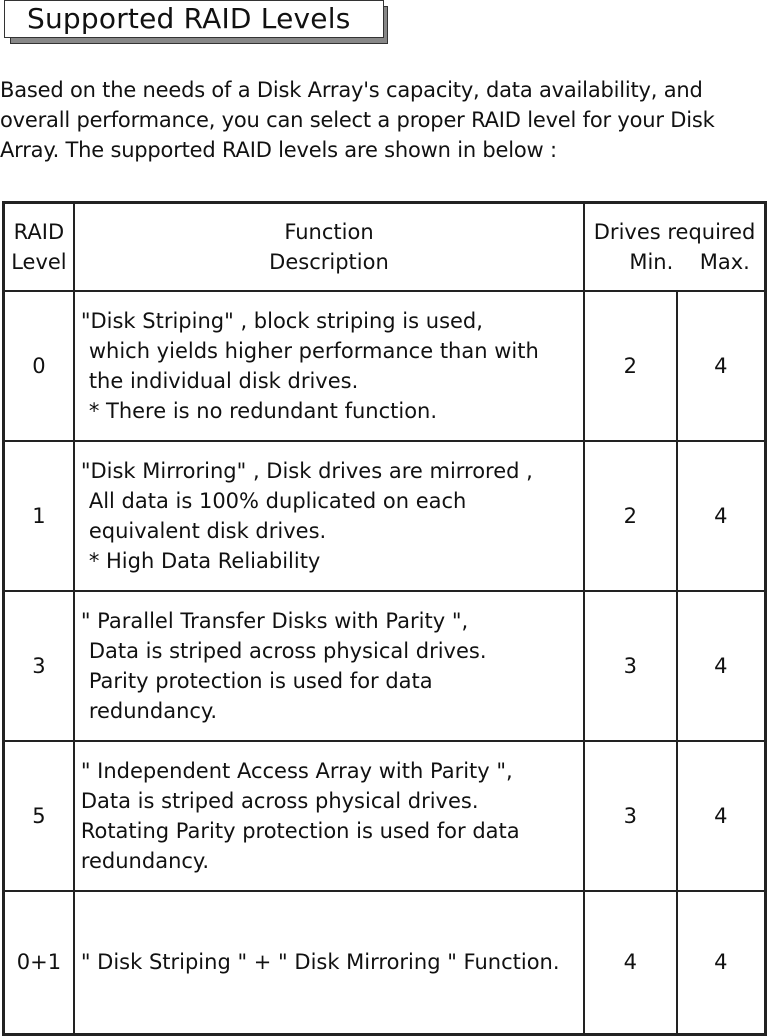 The image size is (768, 1036). What do you see at coordinates (274, 620) in the screenshot?
I see `description-line: " Parallel Transfer Disks with Parity ",` at bounding box center [274, 620].